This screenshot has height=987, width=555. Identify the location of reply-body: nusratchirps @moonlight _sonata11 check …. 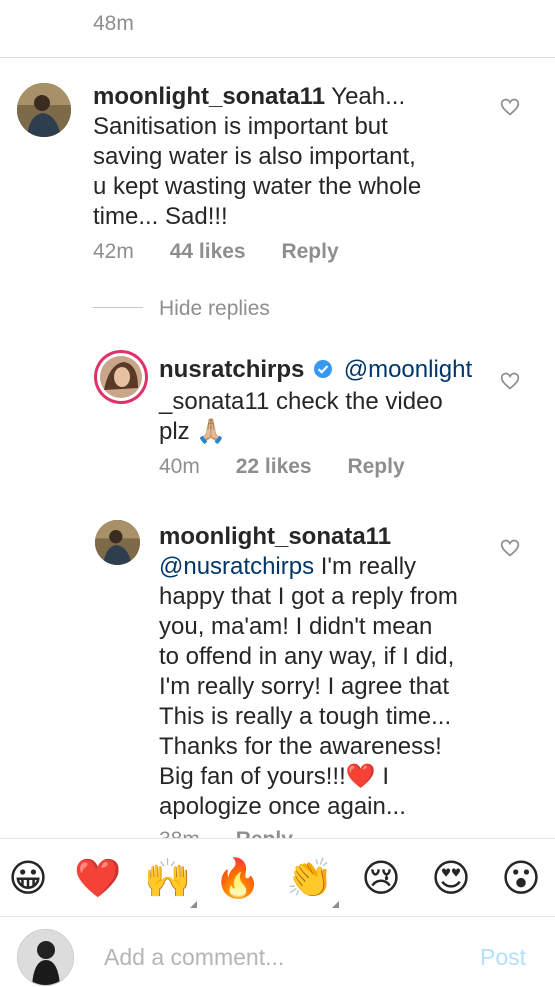
(324, 401).